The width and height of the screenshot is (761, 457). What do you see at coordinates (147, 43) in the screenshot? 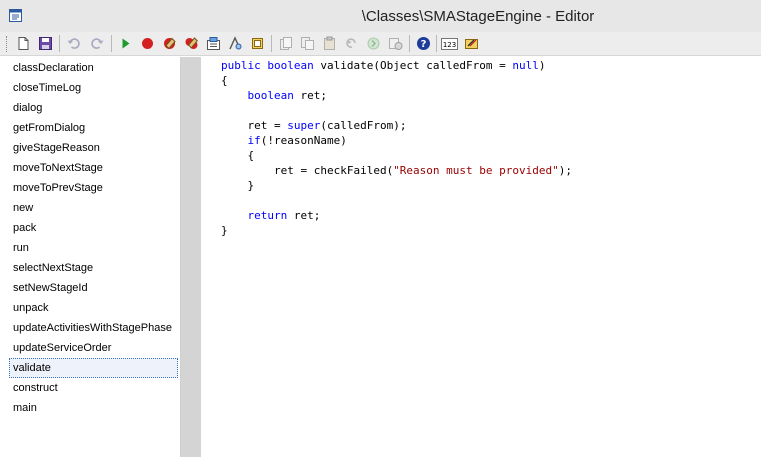
I see `breakpoint-icon` at bounding box center [147, 43].